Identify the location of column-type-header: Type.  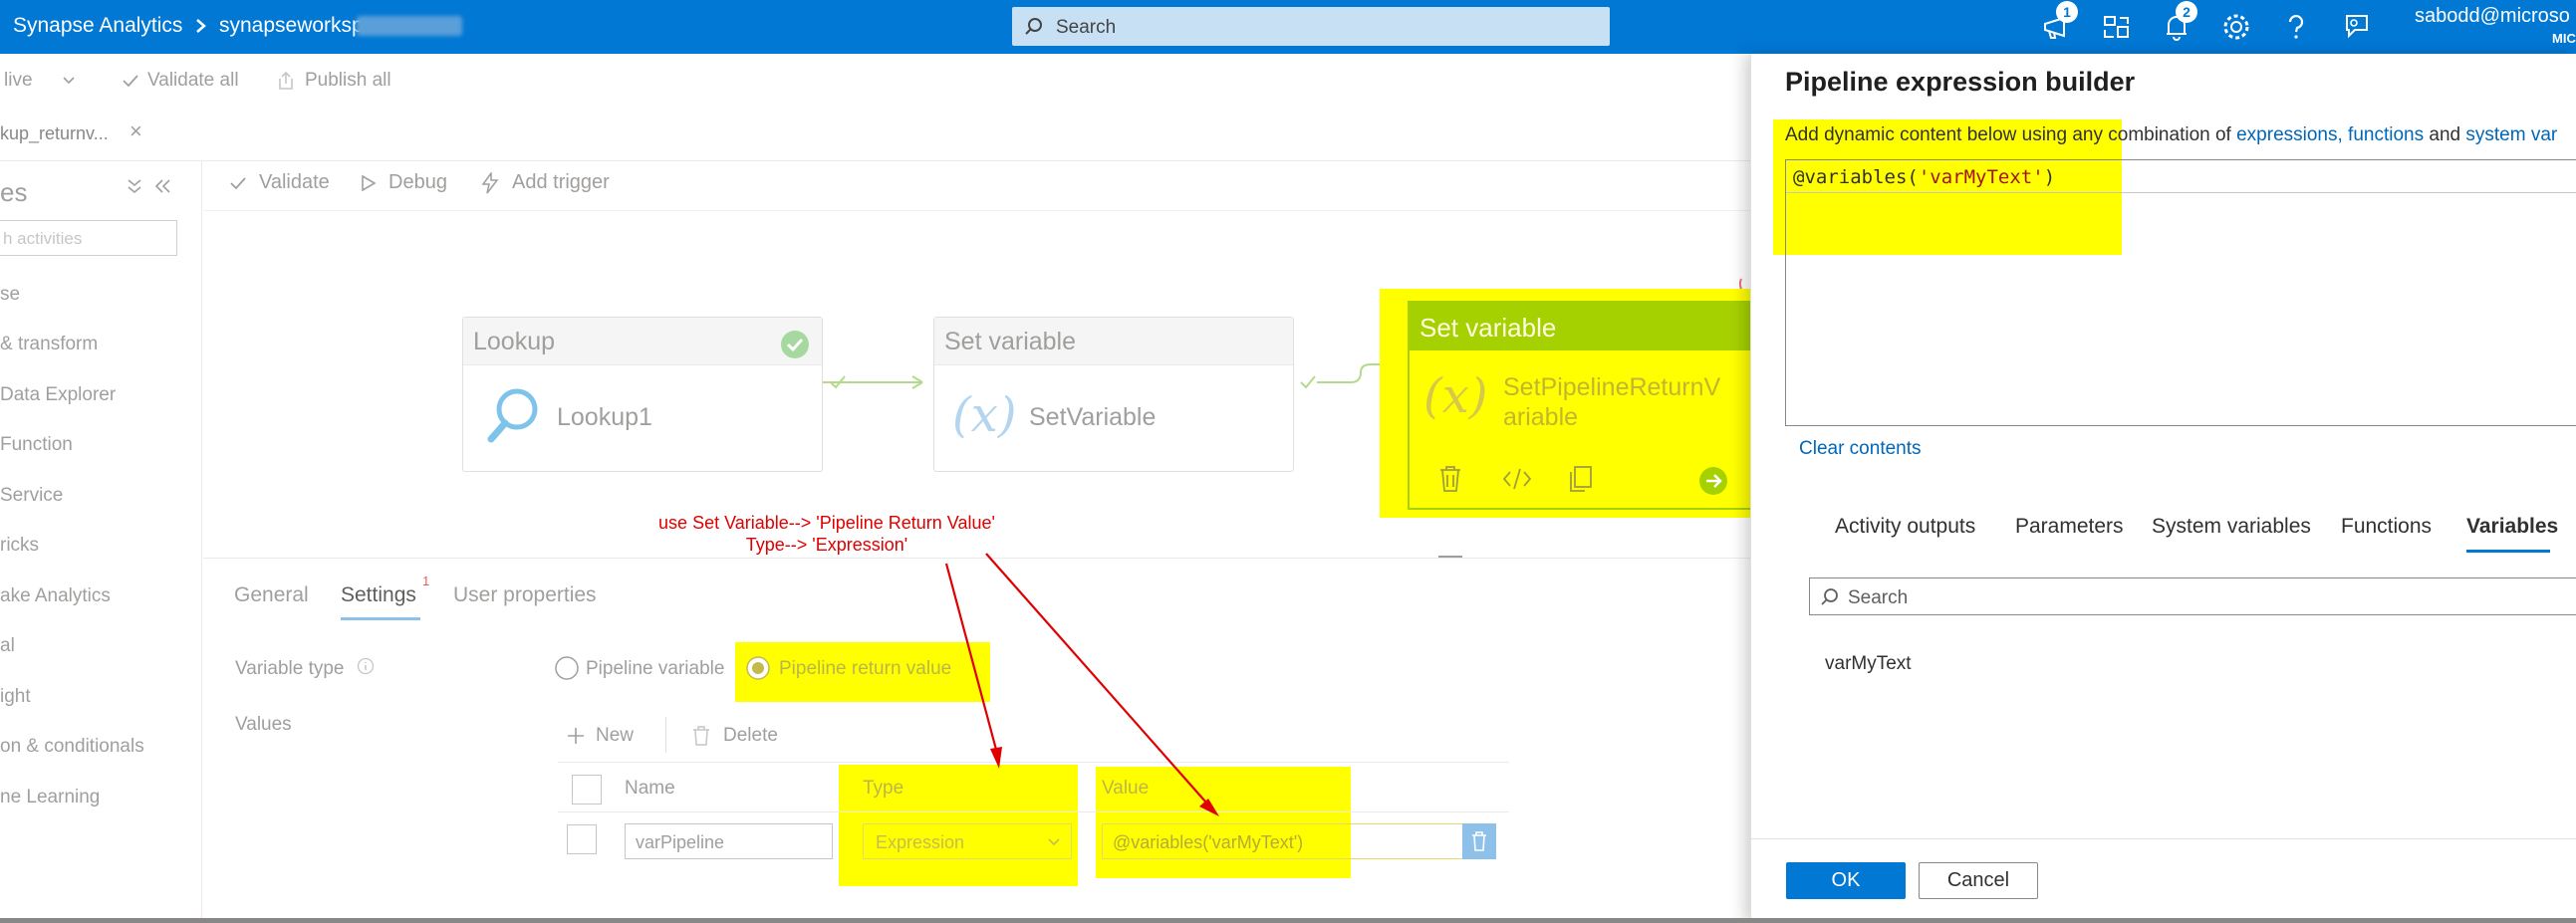
(883, 789).